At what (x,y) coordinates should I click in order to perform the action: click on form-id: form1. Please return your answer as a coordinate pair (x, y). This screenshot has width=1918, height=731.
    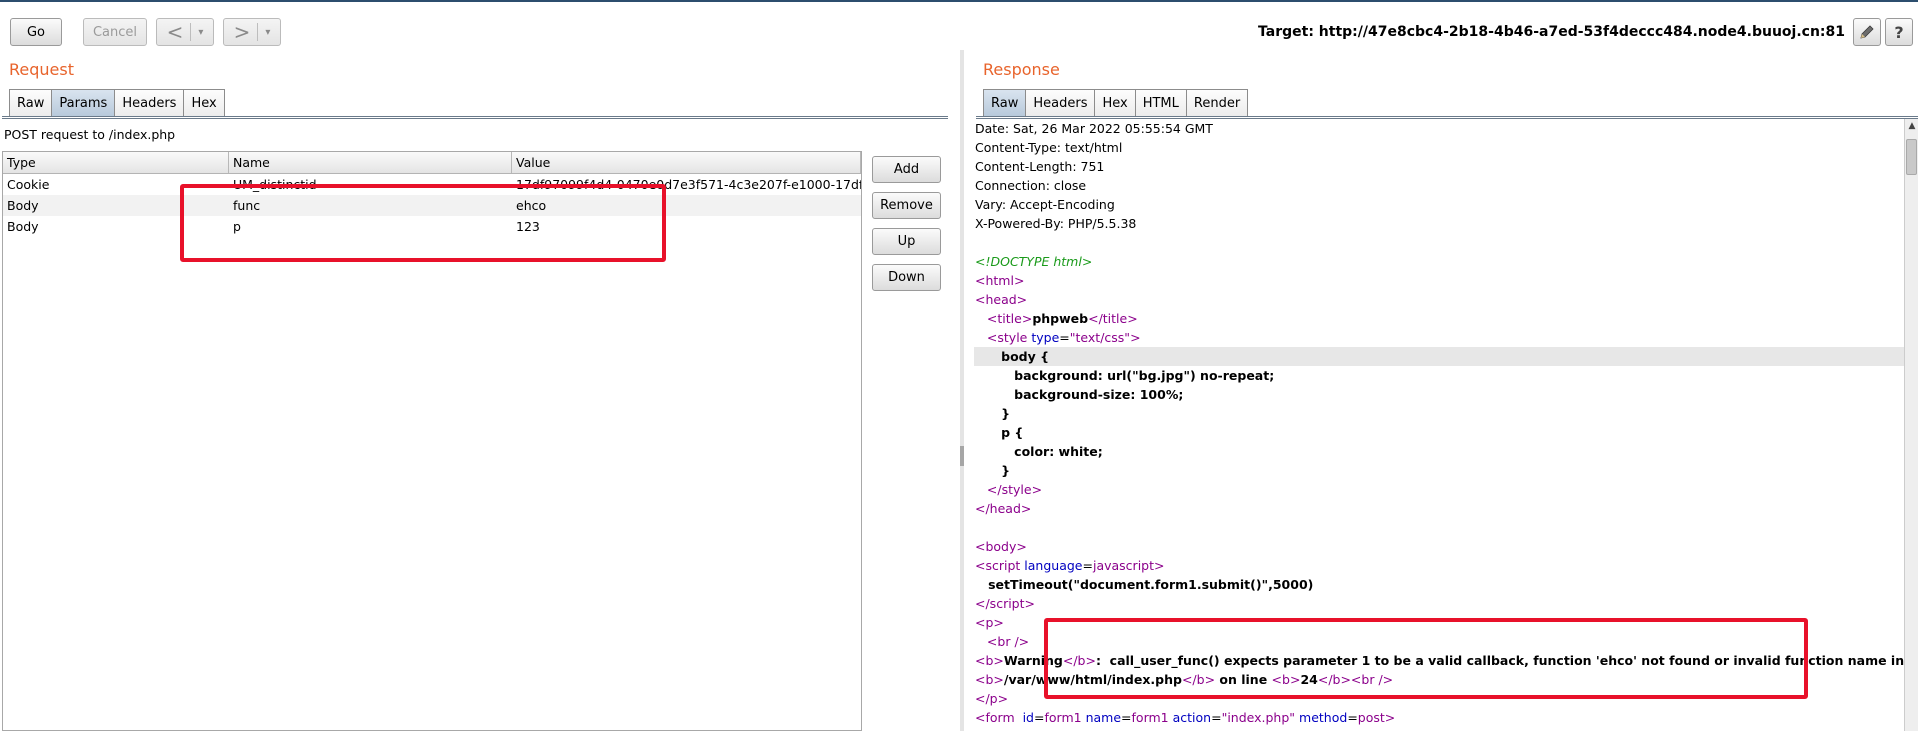
    Looking at the image, I should click on (1063, 717).